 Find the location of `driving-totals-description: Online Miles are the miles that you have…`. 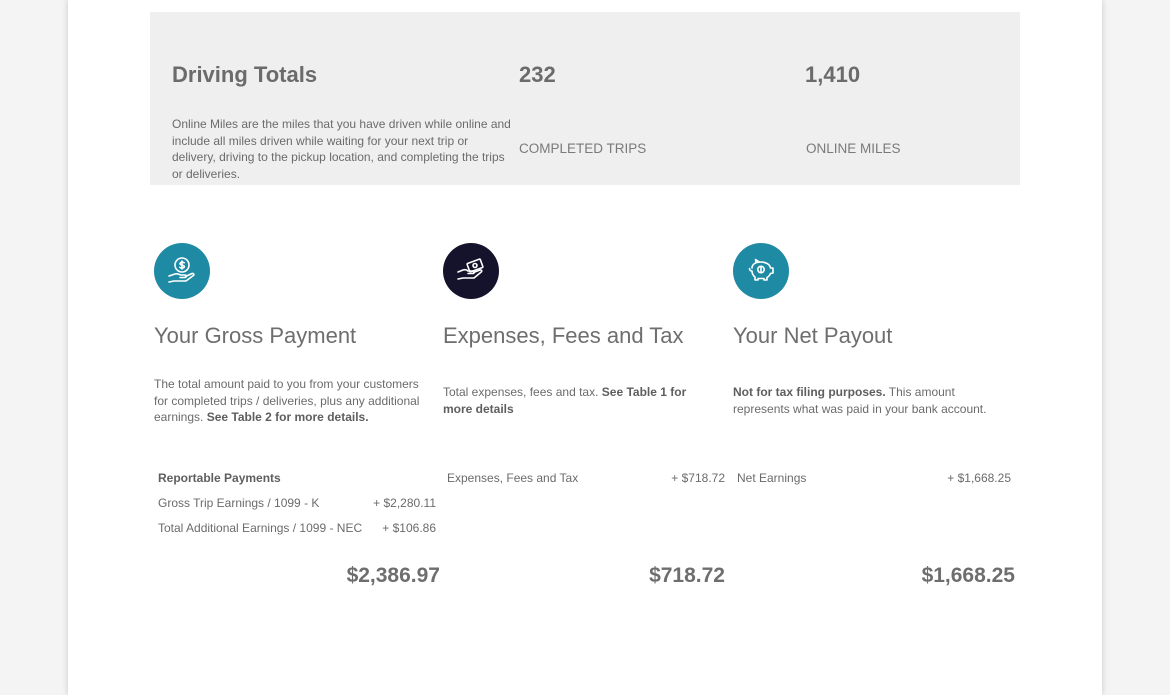

driving-totals-description: Online Miles are the miles that you have… is located at coordinates (341, 149).